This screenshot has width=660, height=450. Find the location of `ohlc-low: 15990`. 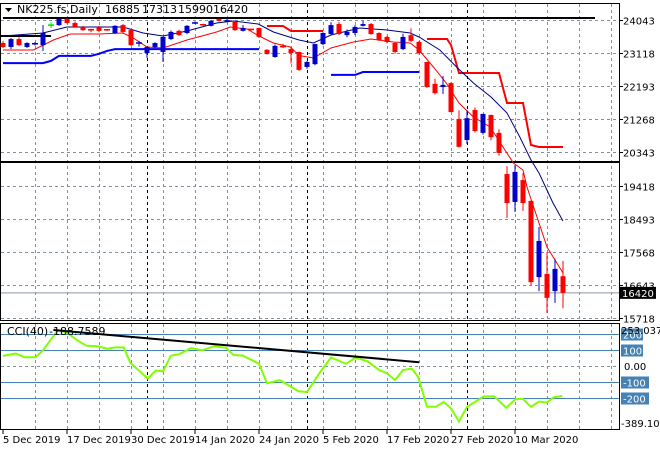

ohlc-low: 15990 is located at coordinates (195, 9).